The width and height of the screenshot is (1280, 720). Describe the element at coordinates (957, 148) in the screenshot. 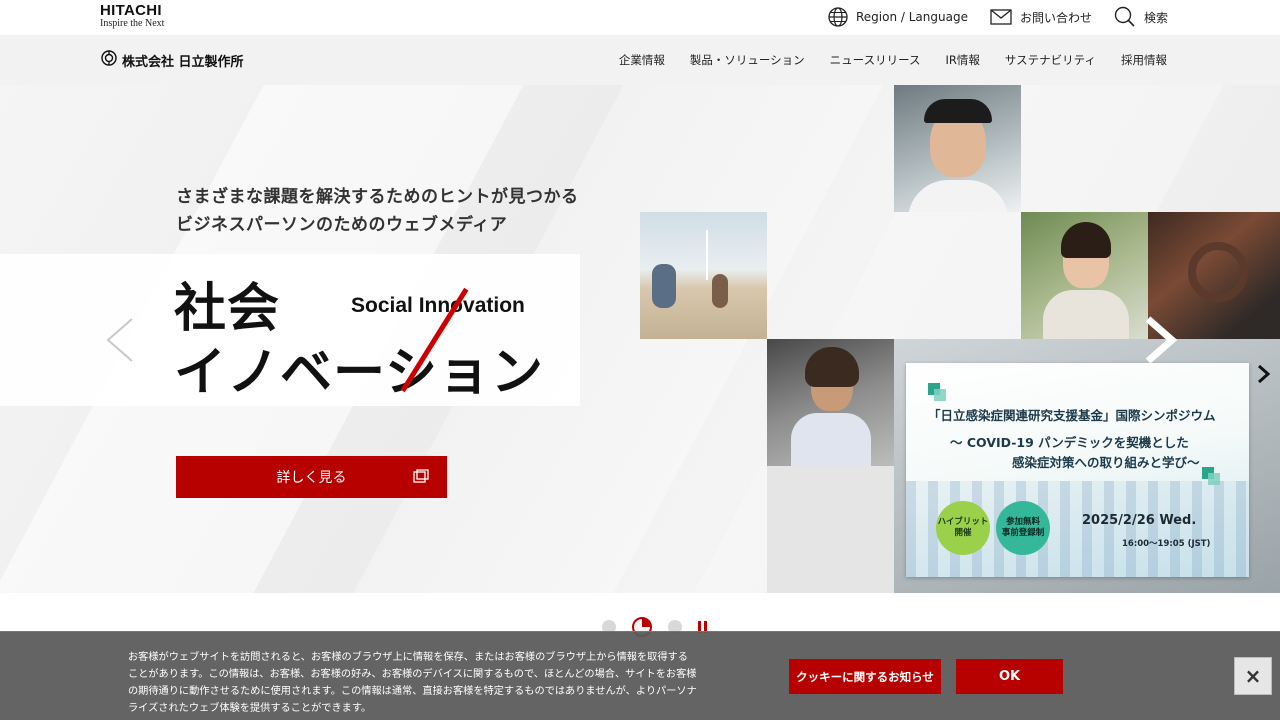

I see `photo-worker` at that location.